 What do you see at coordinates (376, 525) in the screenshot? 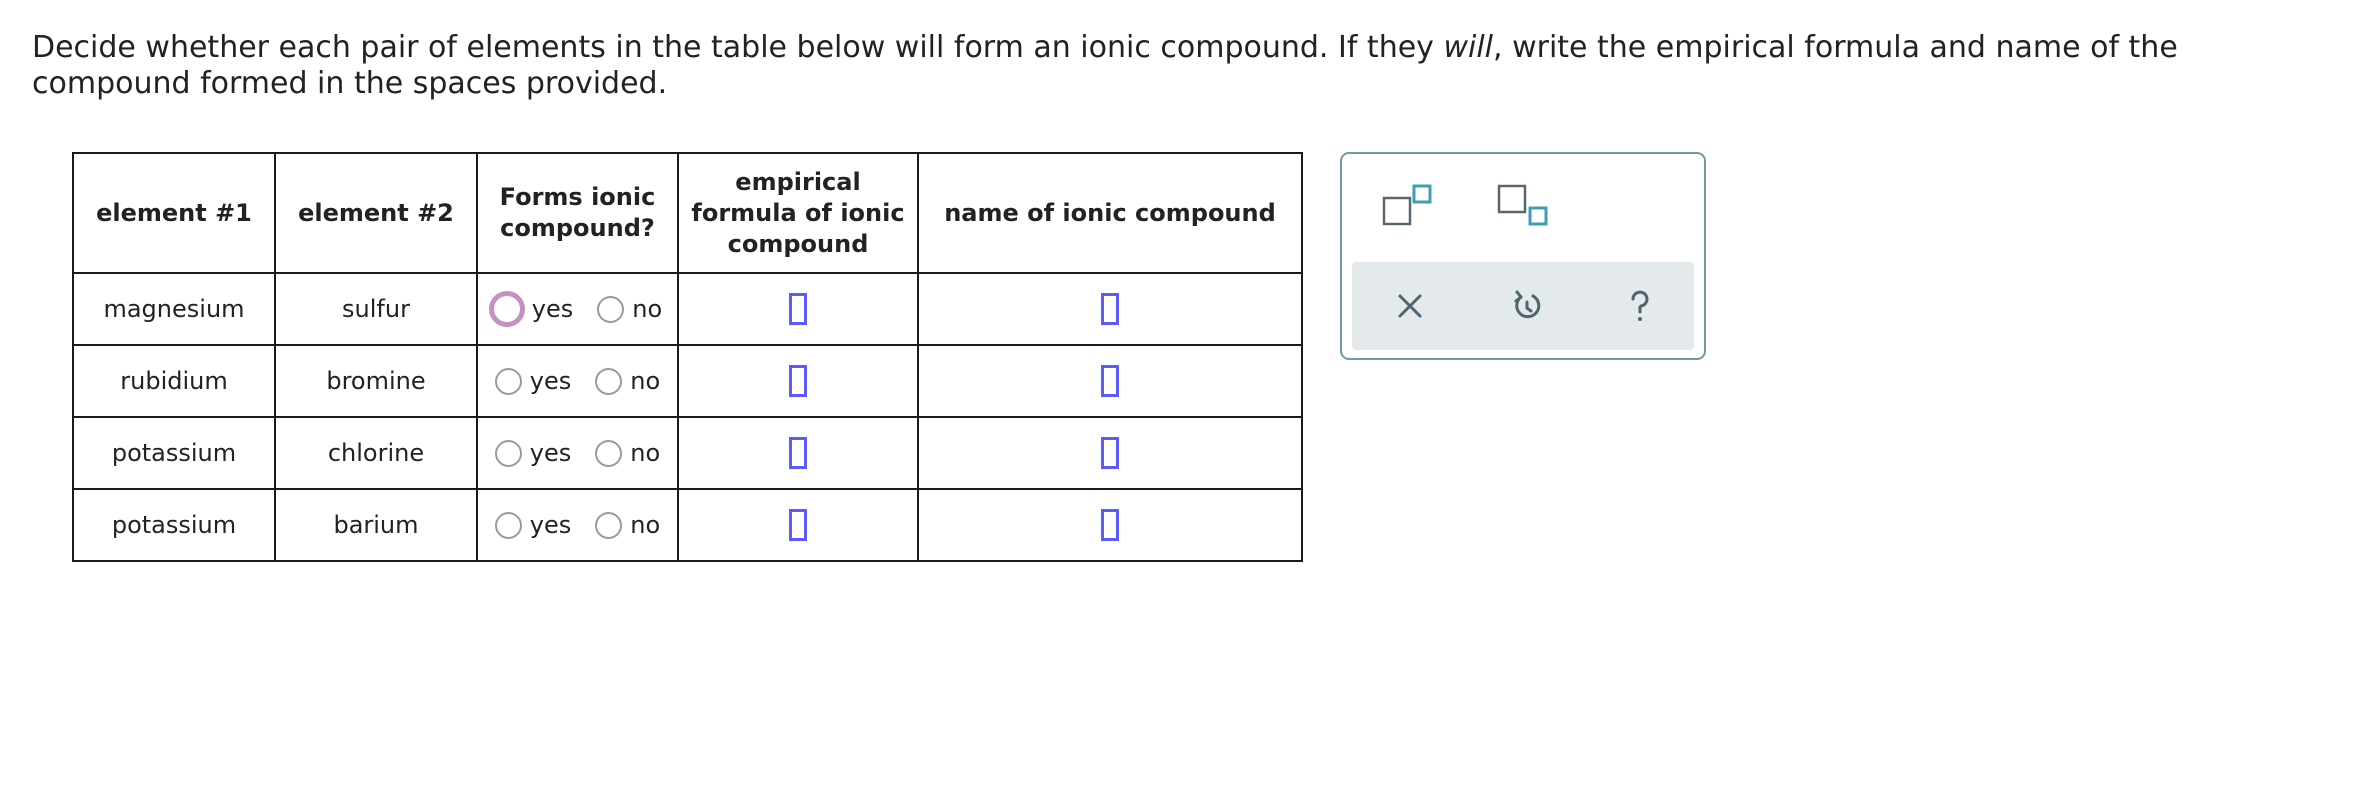
I see `element-2-cell: barium` at bounding box center [376, 525].